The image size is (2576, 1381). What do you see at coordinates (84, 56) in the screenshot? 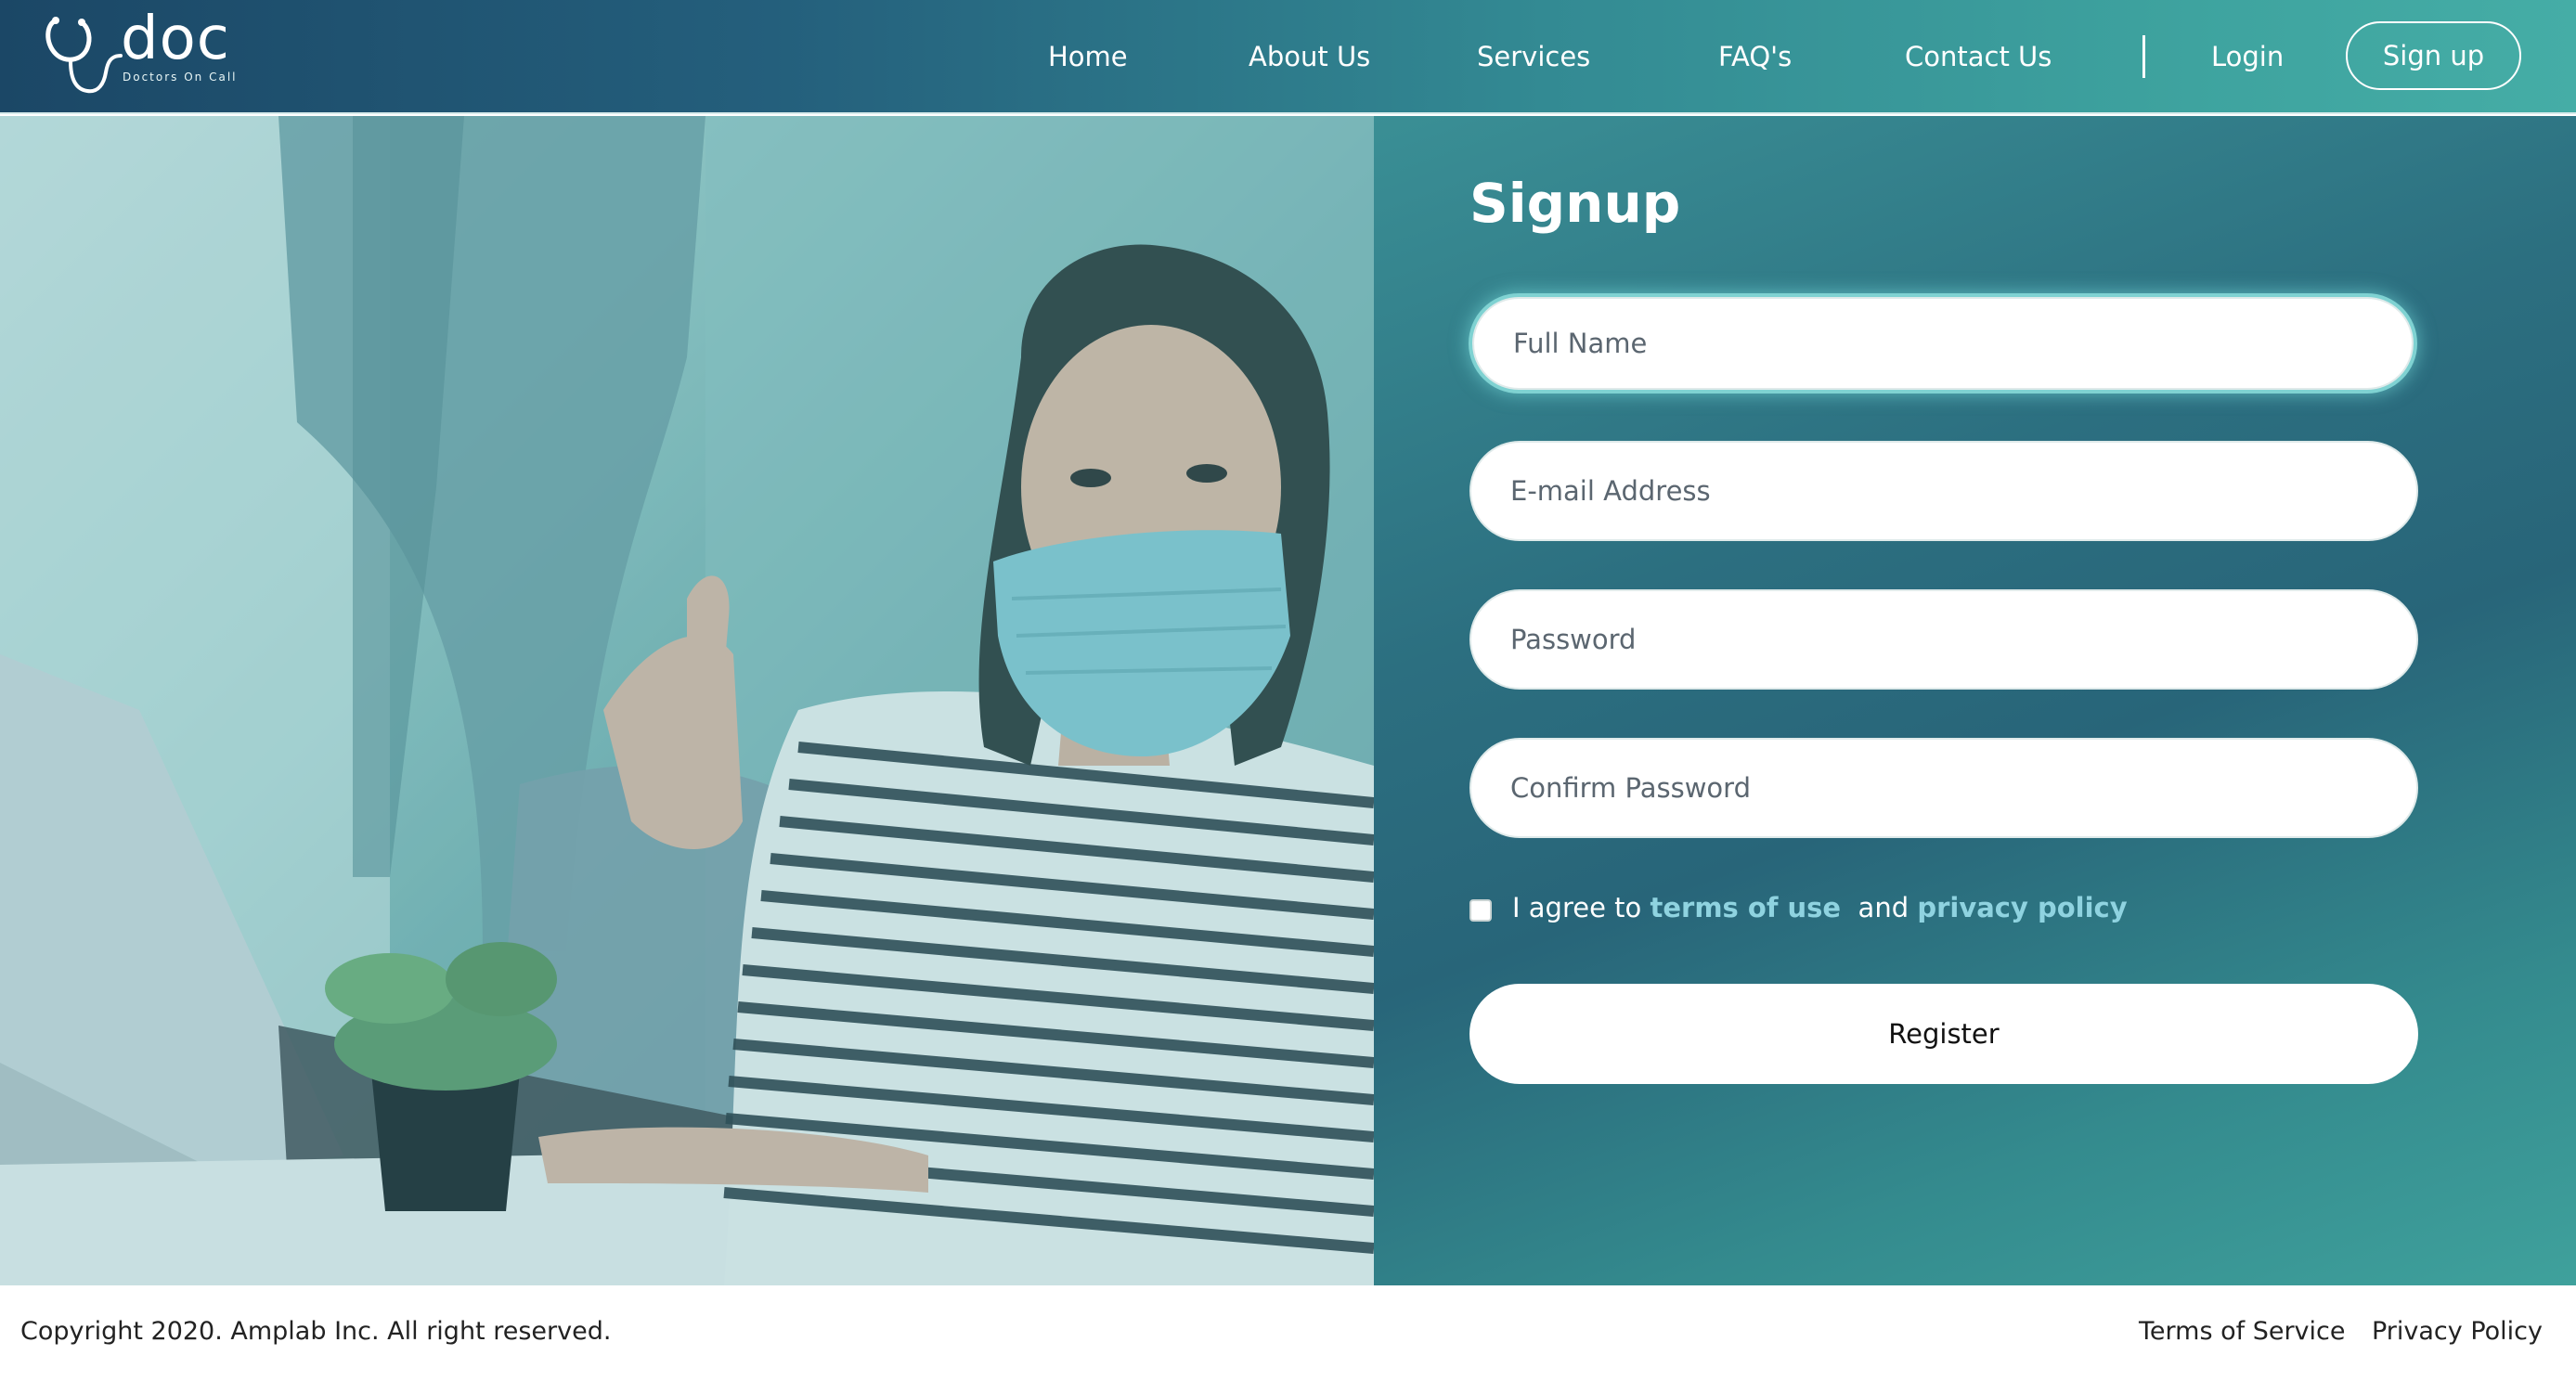
I see `stethoscope-icon` at bounding box center [84, 56].